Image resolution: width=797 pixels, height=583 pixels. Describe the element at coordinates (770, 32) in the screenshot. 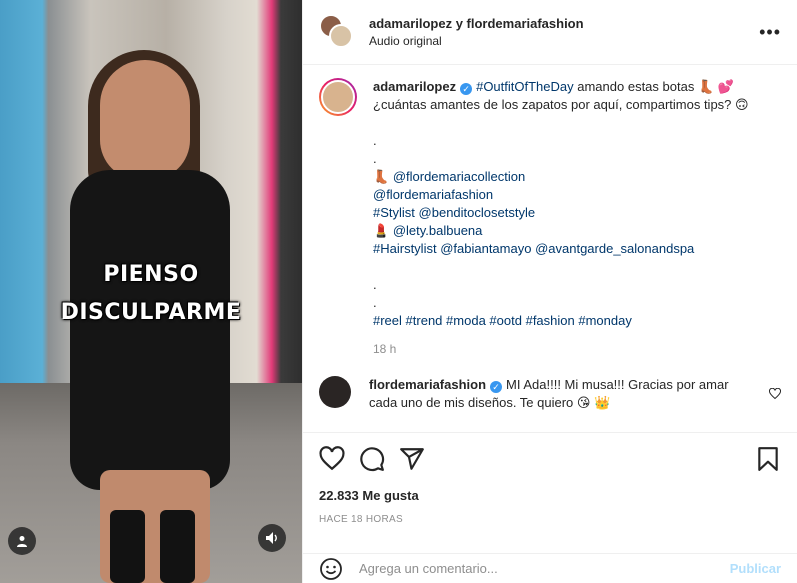

I see `more-options-icon: •••` at that location.